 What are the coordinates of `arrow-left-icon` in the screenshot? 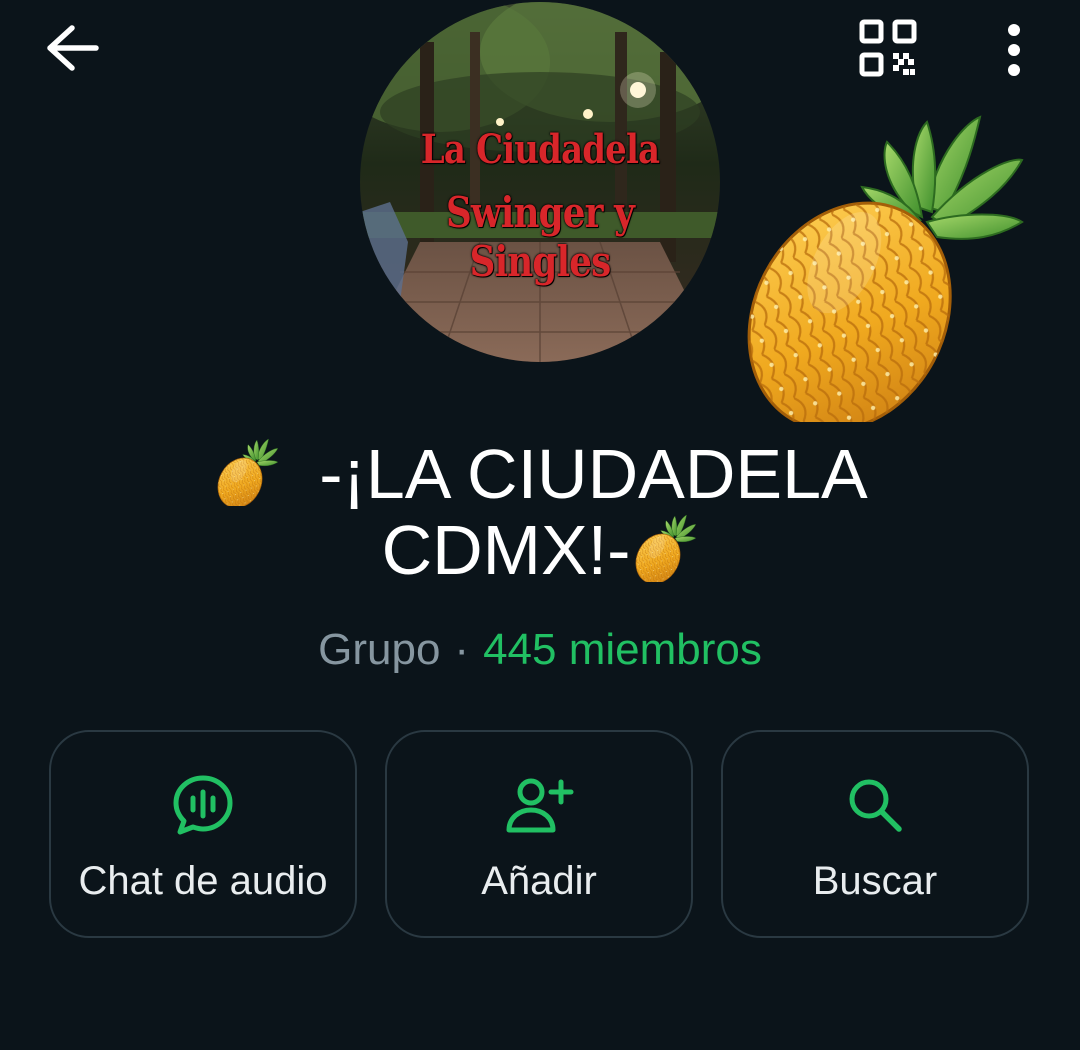 It's located at (72, 50).